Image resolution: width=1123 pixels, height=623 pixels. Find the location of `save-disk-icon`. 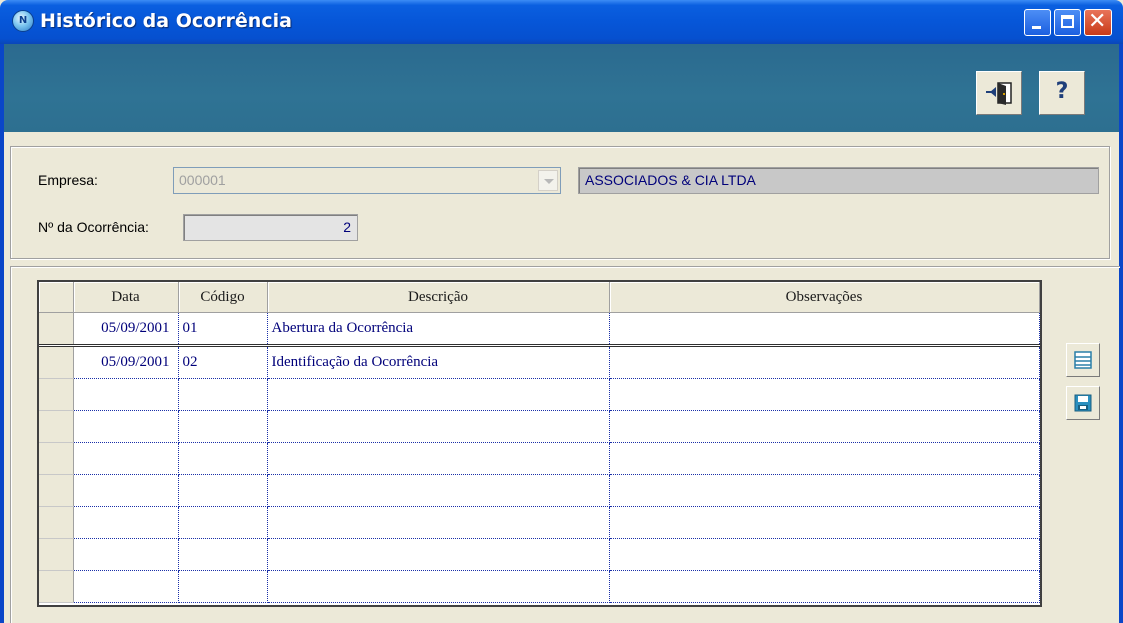

save-disk-icon is located at coordinates (1083, 403).